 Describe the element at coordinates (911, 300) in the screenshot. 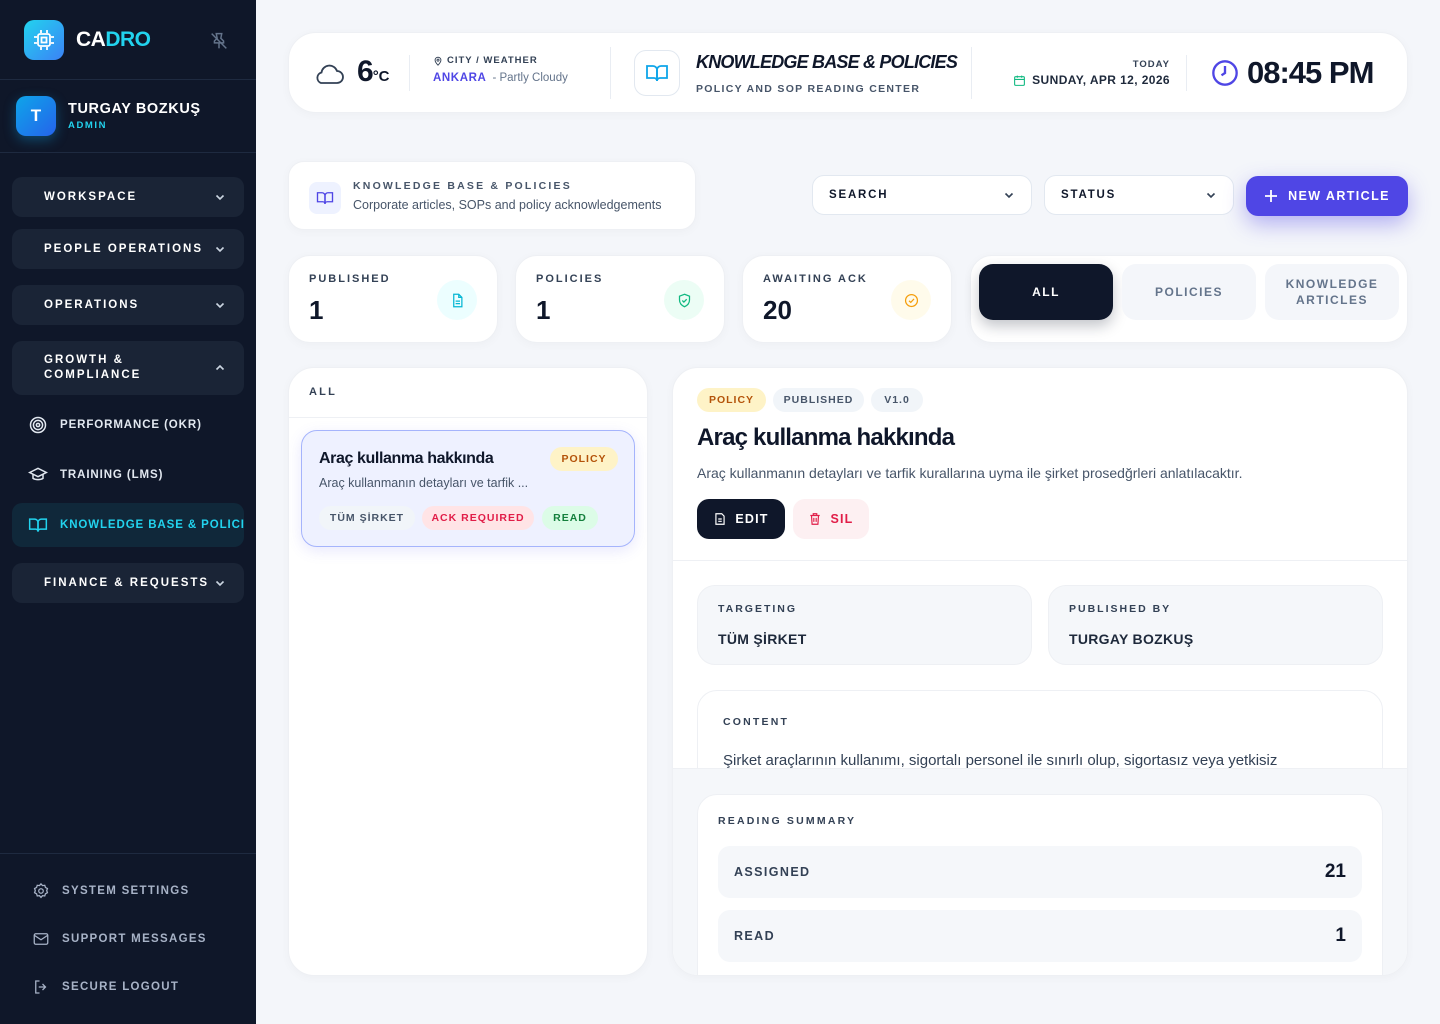

I see `check-circle-icon` at that location.